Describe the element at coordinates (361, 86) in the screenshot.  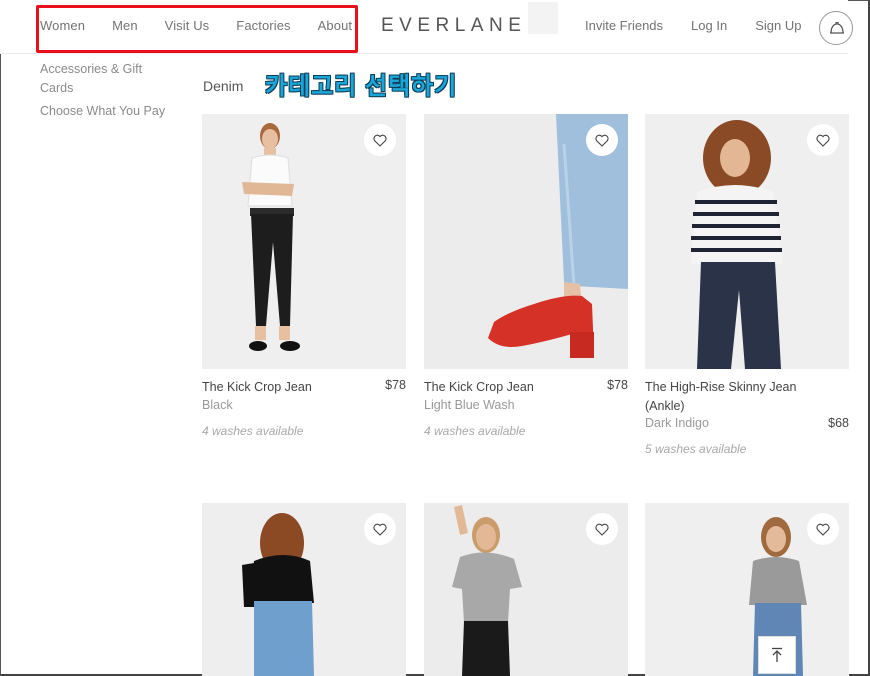
I see `annotation-label: 카테고리 선택하기` at that location.